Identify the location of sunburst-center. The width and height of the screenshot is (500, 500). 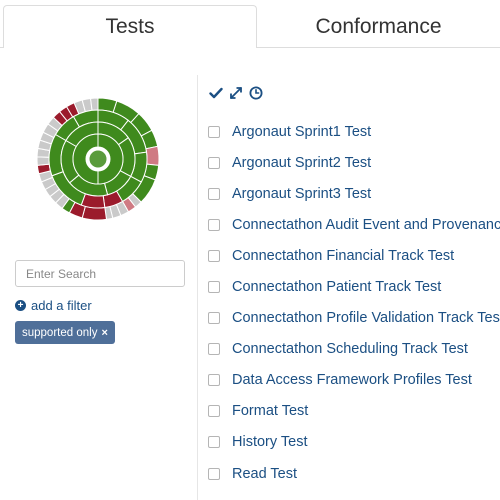
(98, 159).